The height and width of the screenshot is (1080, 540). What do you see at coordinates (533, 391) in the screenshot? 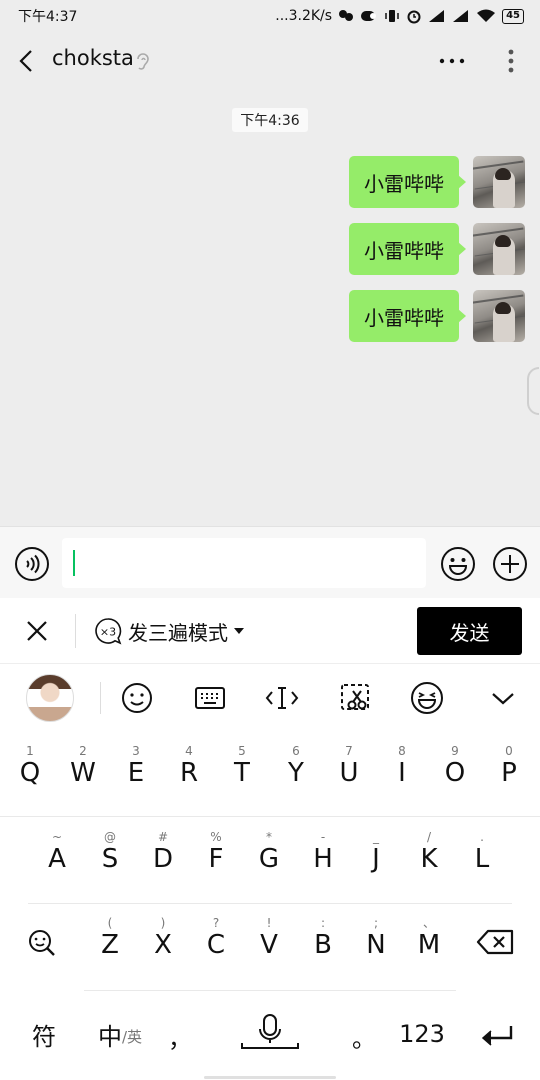
I see `side-drawer-handle` at bounding box center [533, 391].